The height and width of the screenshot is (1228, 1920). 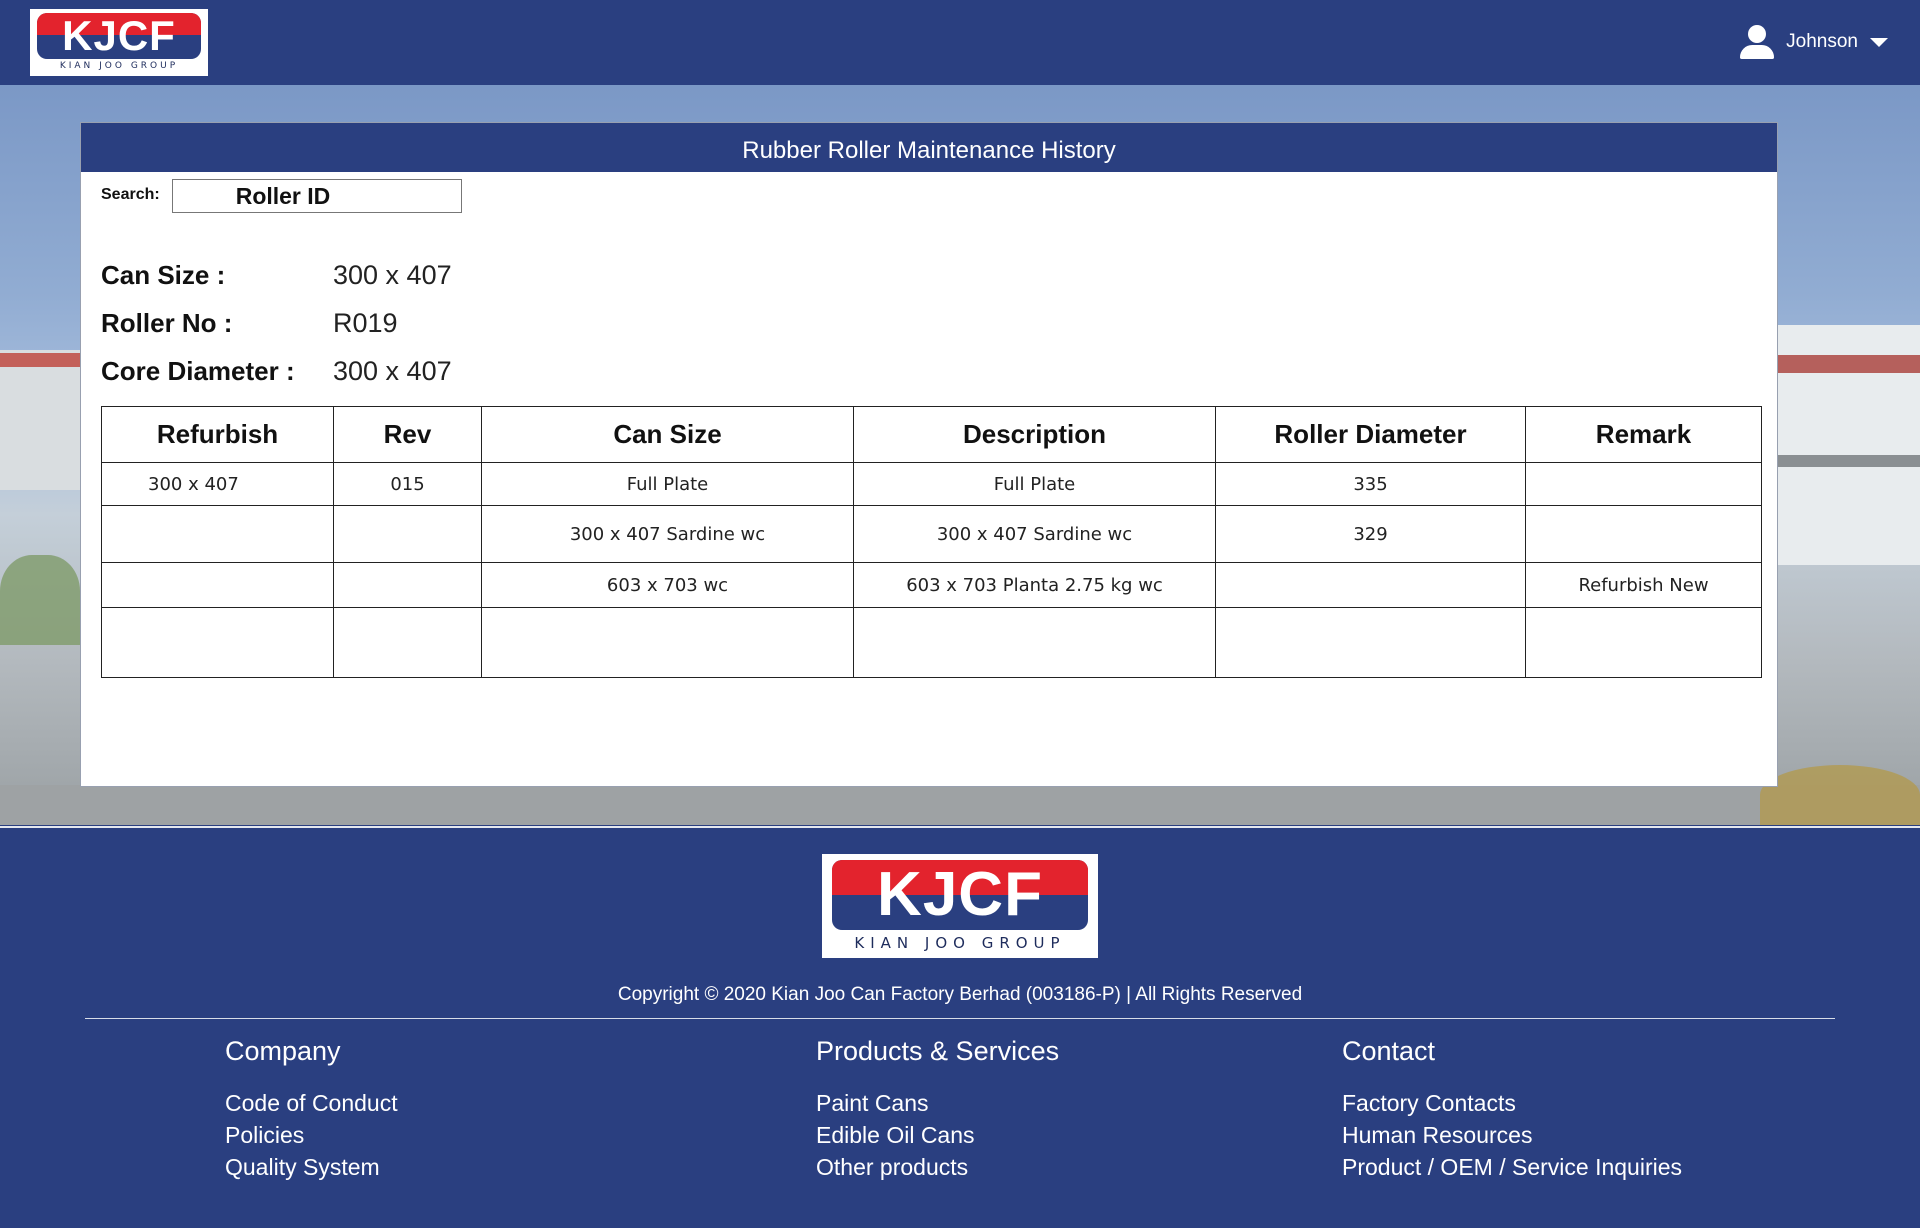 What do you see at coordinates (407, 434) in the screenshot?
I see `column-header: Rev` at bounding box center [407, 434].